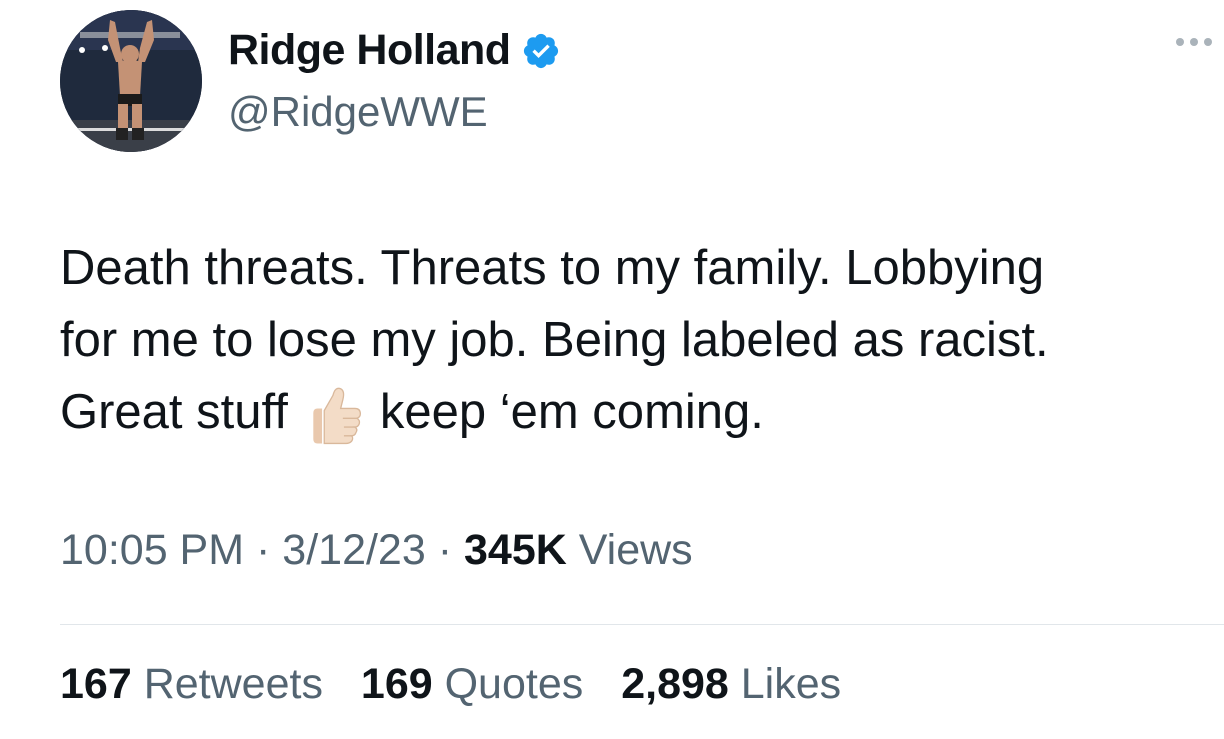 This screenshot has width=1224, height=739. I want to click on verified-badge-icon, so click(541, 51).